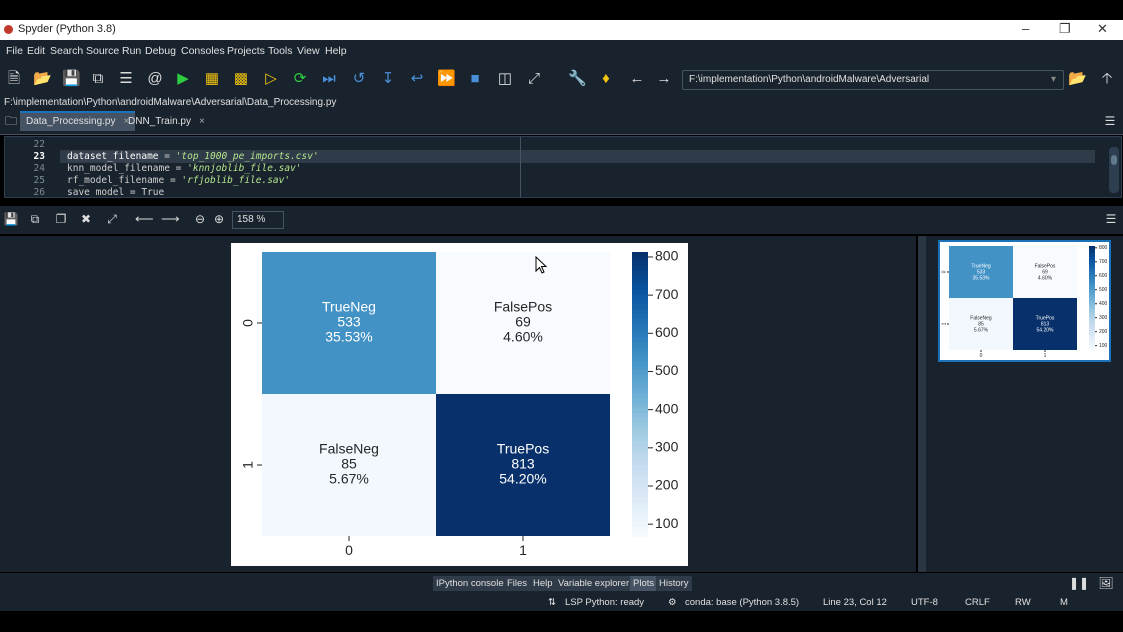  I want to click on menu-file: File, so click(14, 51).